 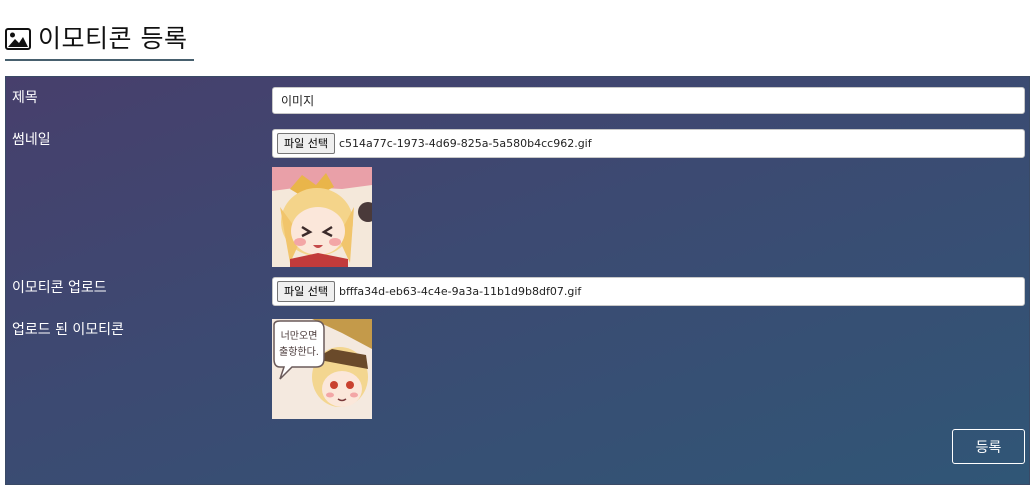 What do you see at coordinates (299, 336) in the screenshot?
I see `speech-bubble-text: 너만오면` at bounding box center [299, 336].